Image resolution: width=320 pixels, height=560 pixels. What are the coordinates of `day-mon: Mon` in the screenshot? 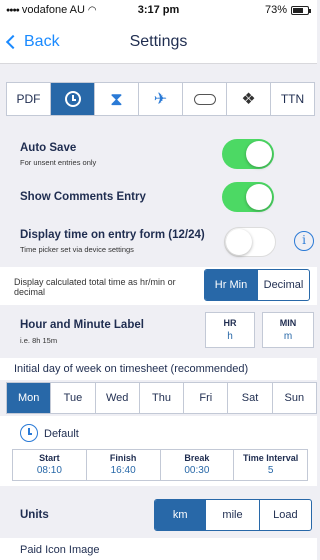 It's located at (29, 398).